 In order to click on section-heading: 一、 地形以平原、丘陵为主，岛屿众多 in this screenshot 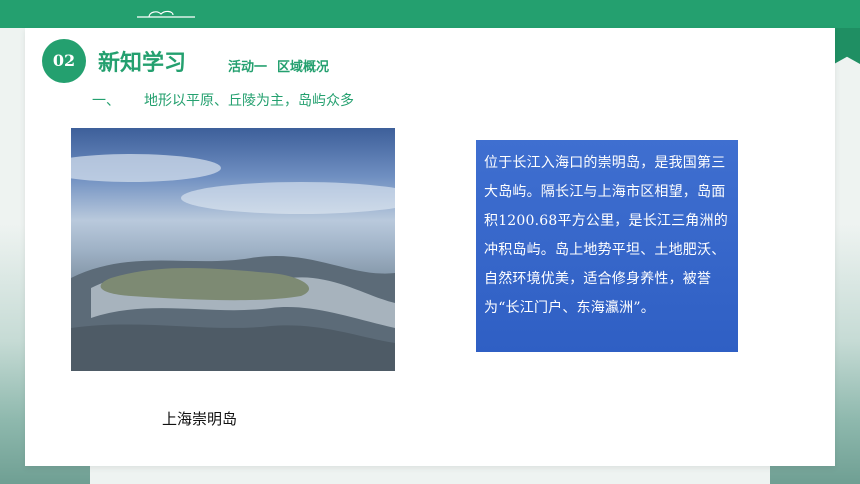, I will do `click(223, 100)`.